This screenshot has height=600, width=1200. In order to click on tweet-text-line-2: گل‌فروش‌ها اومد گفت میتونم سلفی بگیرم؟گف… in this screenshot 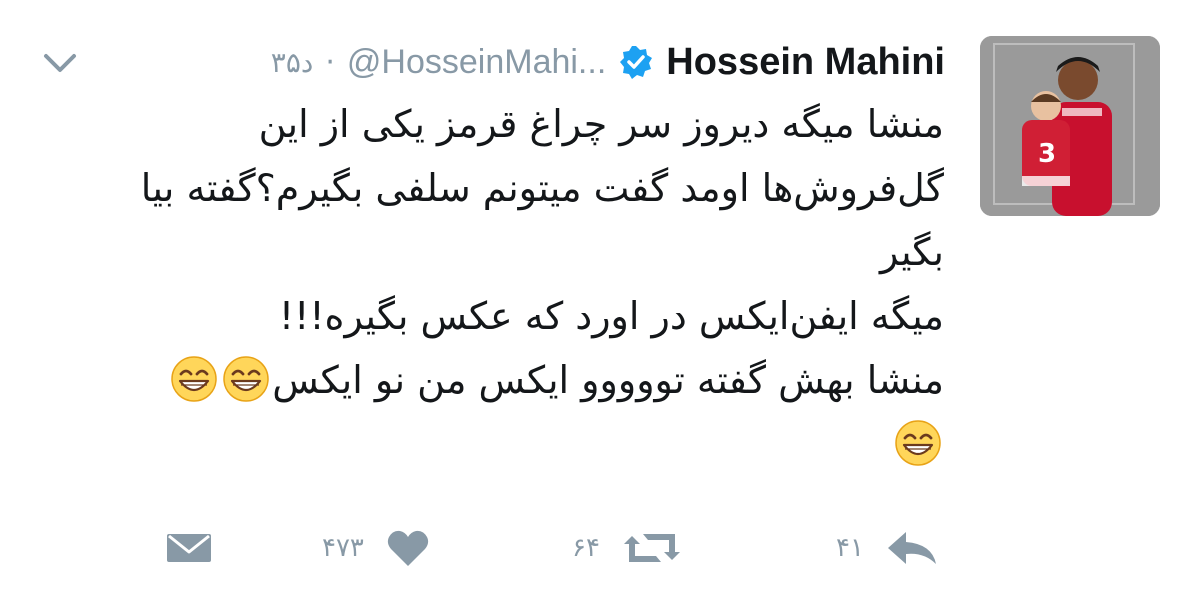, I will do `click(542, 188)`.